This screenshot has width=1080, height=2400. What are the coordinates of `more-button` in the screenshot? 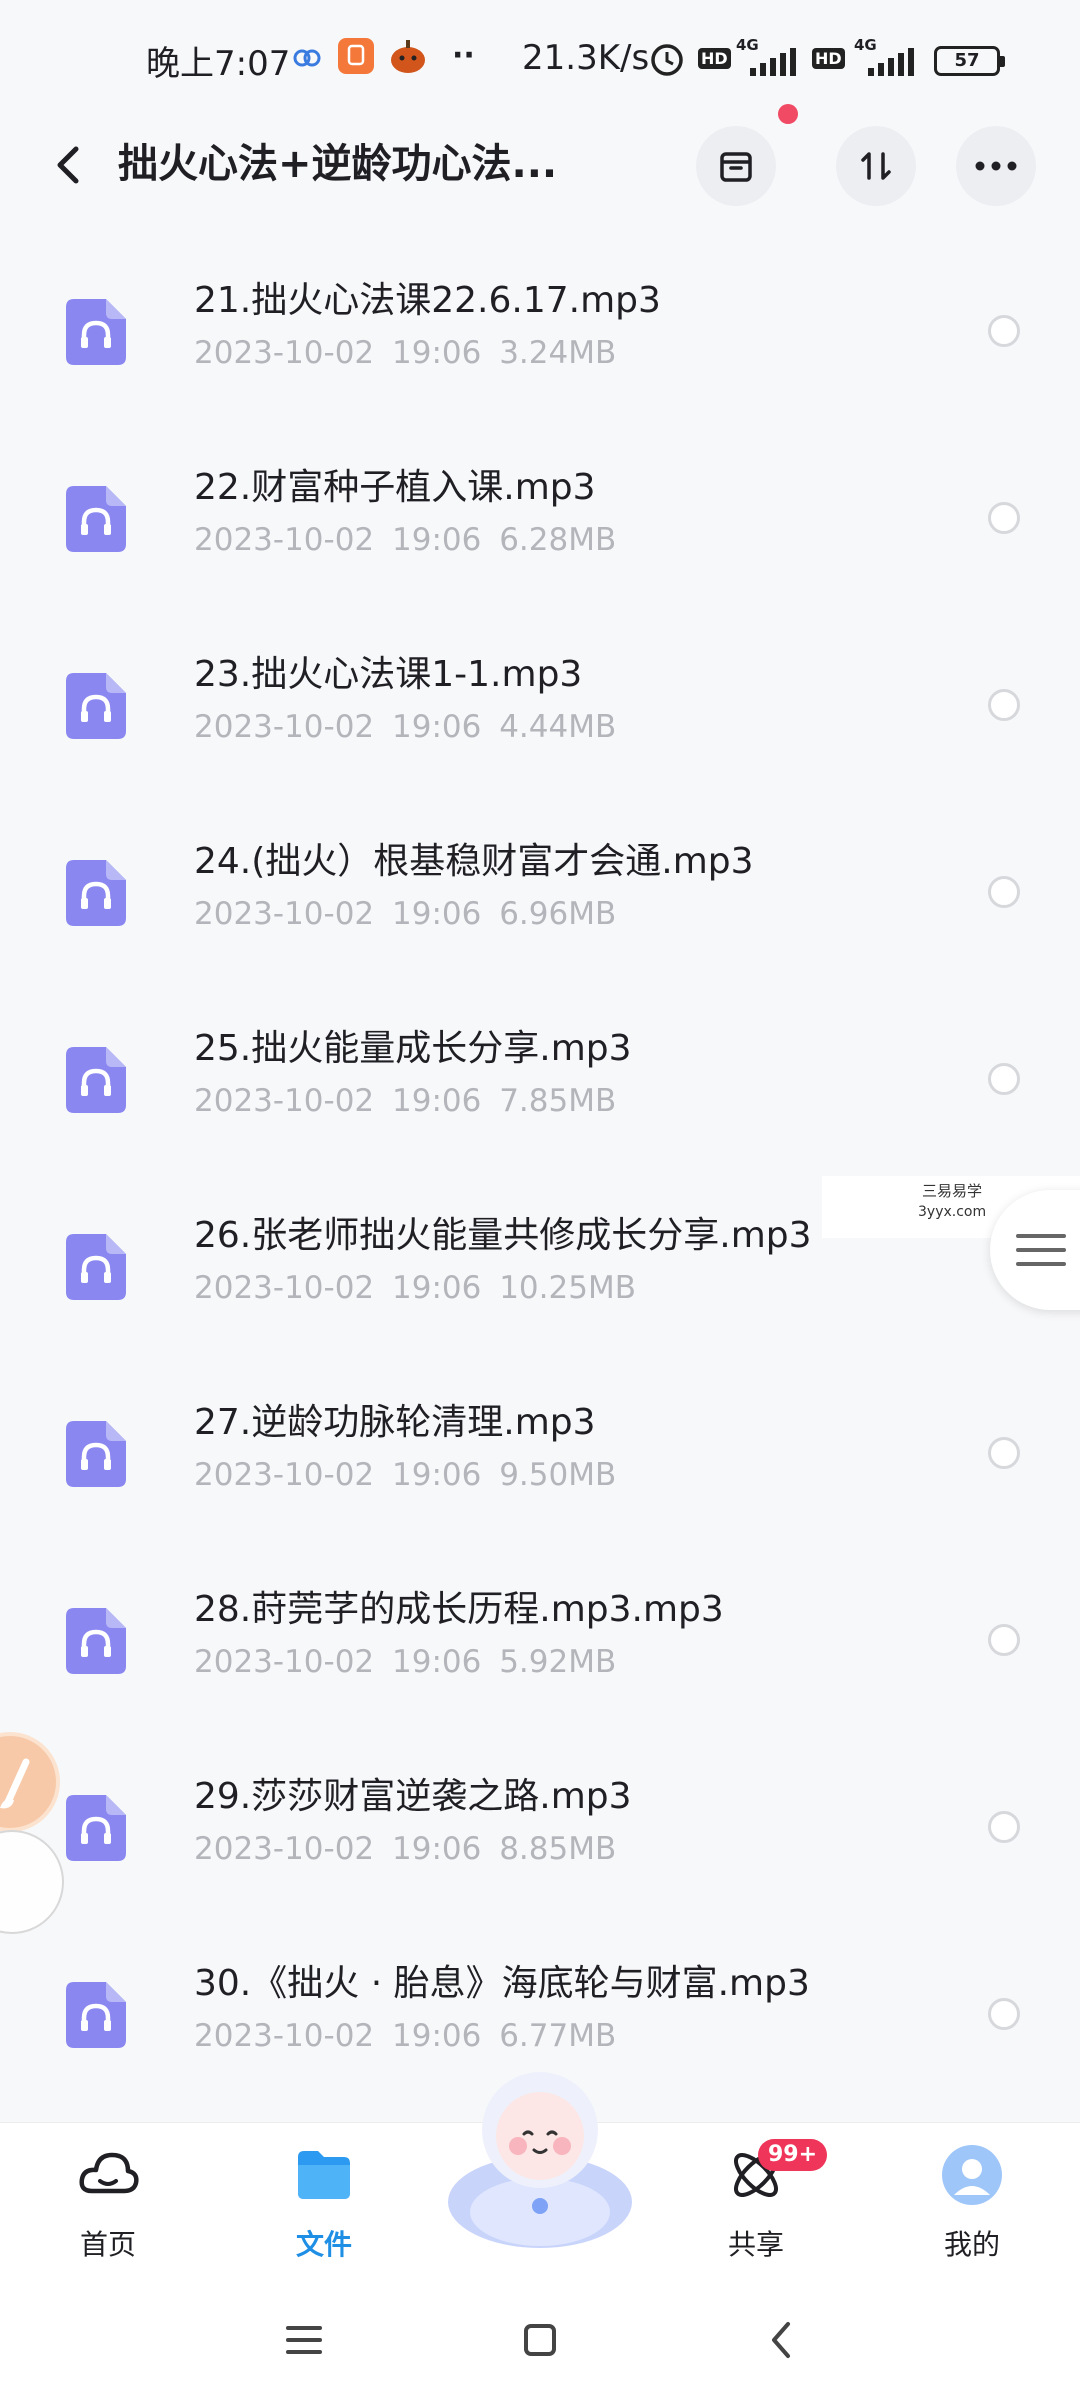 It's located at (996, 166).